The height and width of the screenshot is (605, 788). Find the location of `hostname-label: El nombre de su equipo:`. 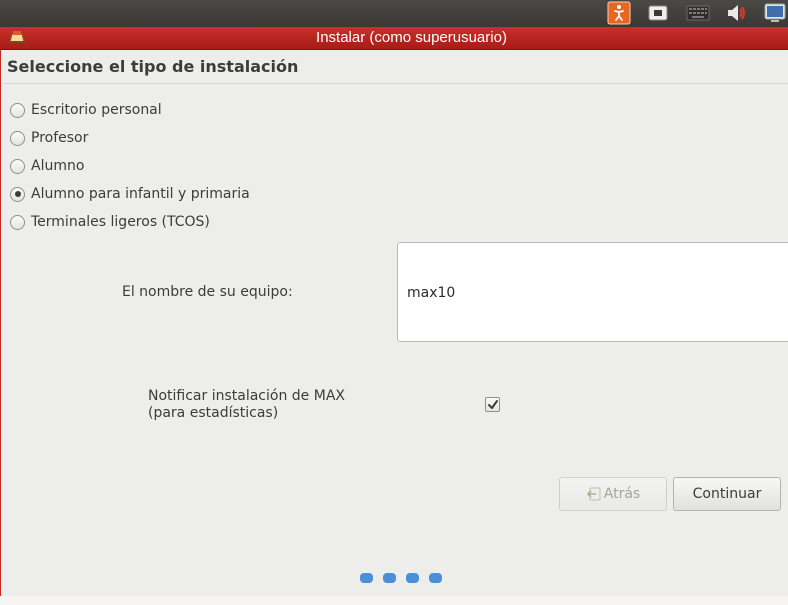

hostname-label: El nombre de su equipo: is located at coordinates (207, 292).